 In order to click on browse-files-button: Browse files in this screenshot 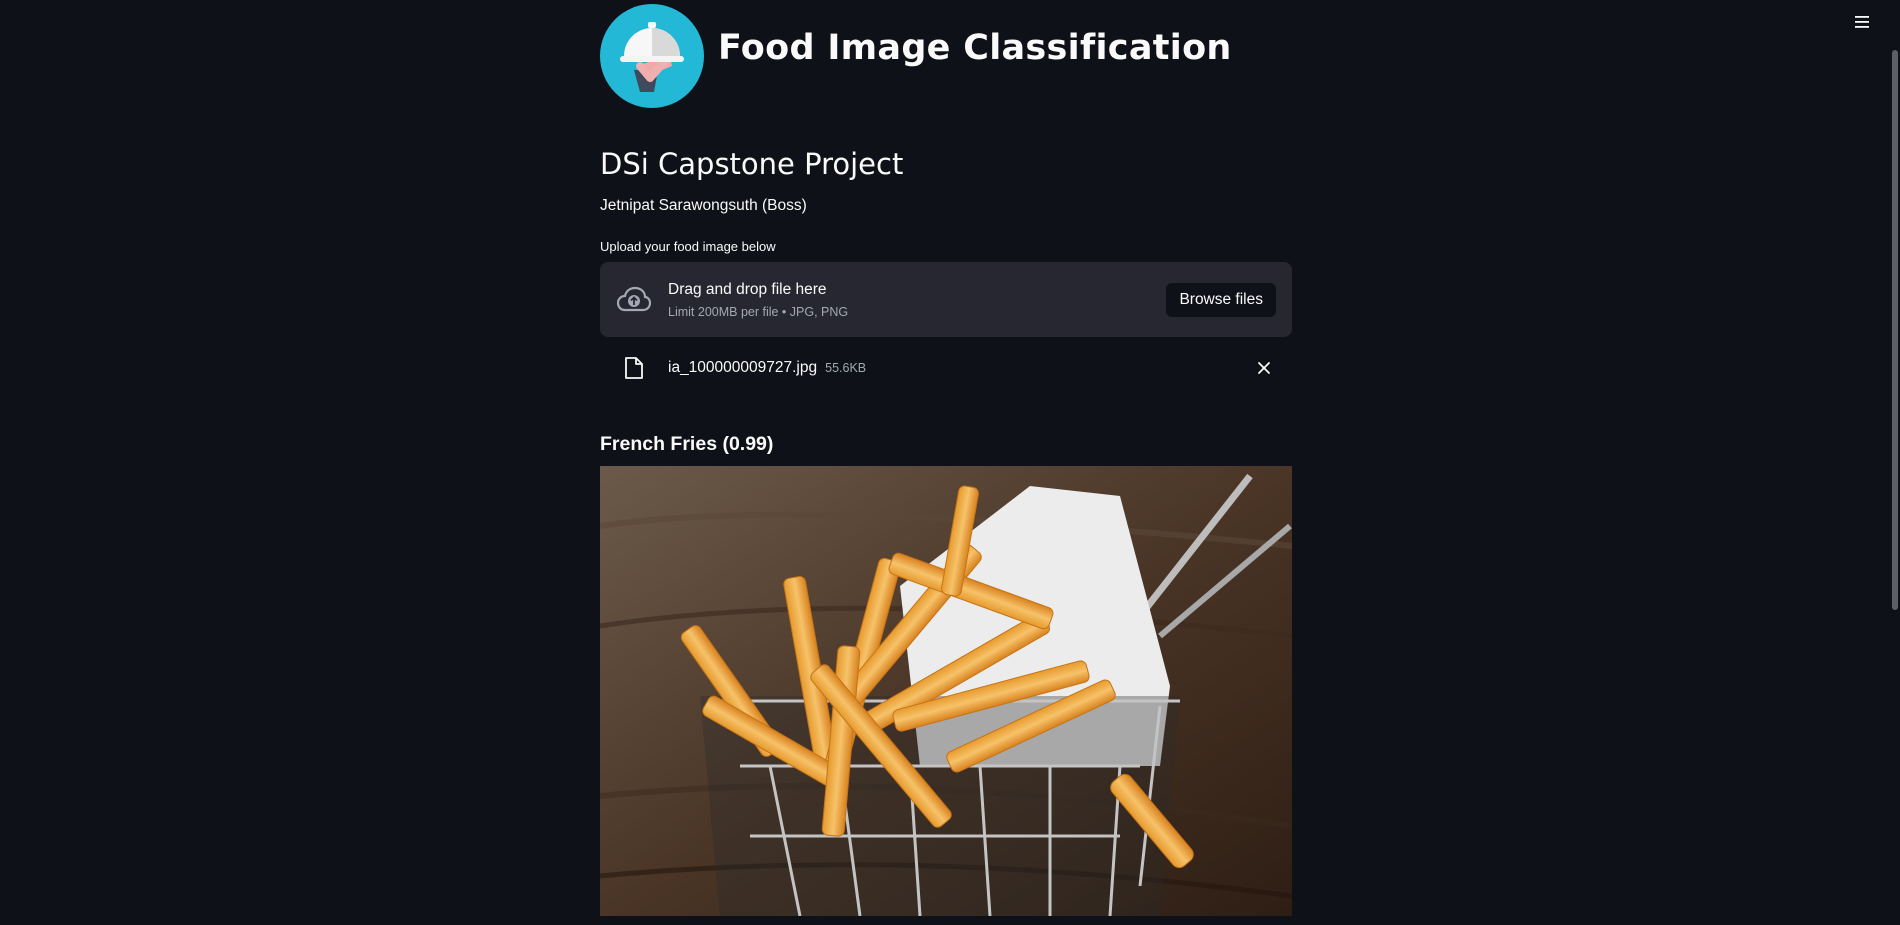, I will do `click(1221, 300)`.